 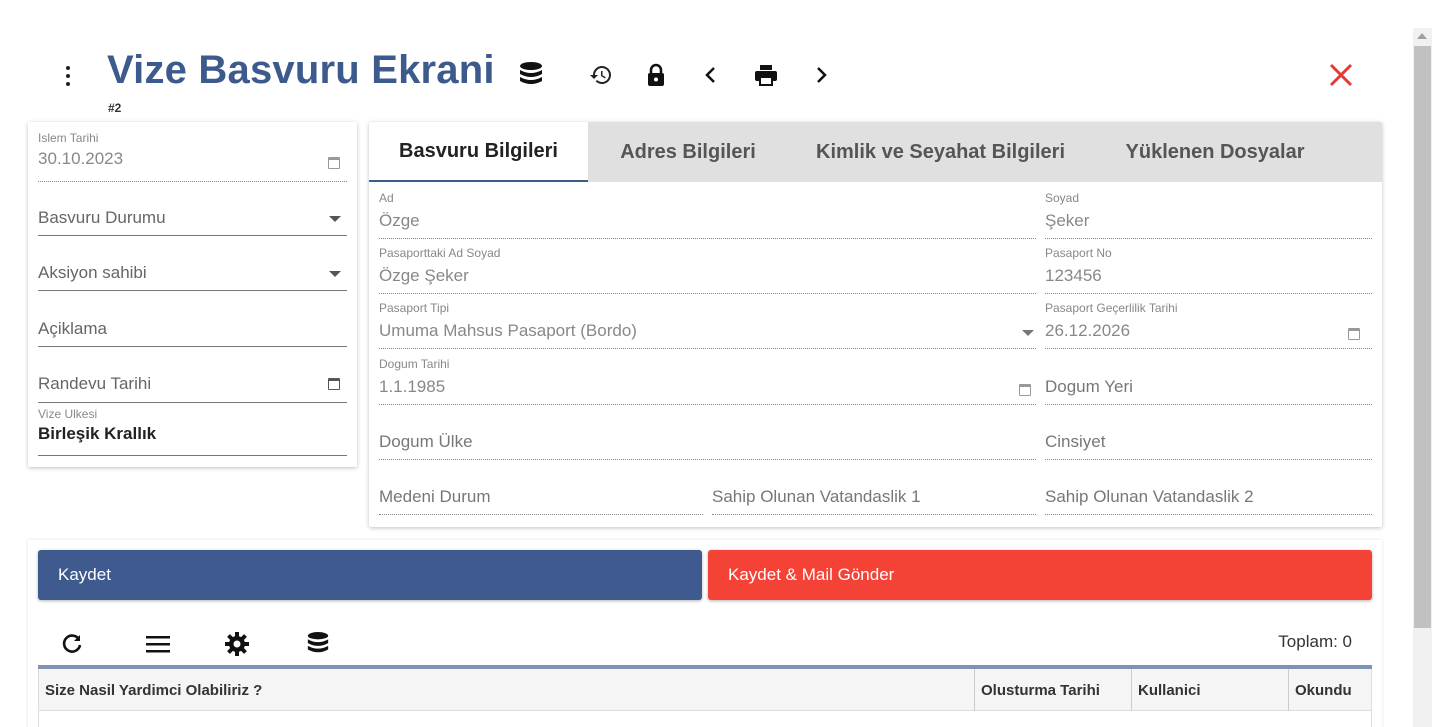 I want to click on settings-icon, so click(x=237, y=644).